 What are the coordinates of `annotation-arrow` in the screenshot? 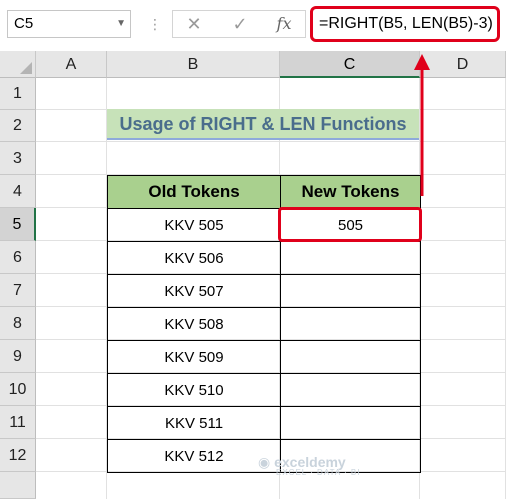 It's located at (422, 125).